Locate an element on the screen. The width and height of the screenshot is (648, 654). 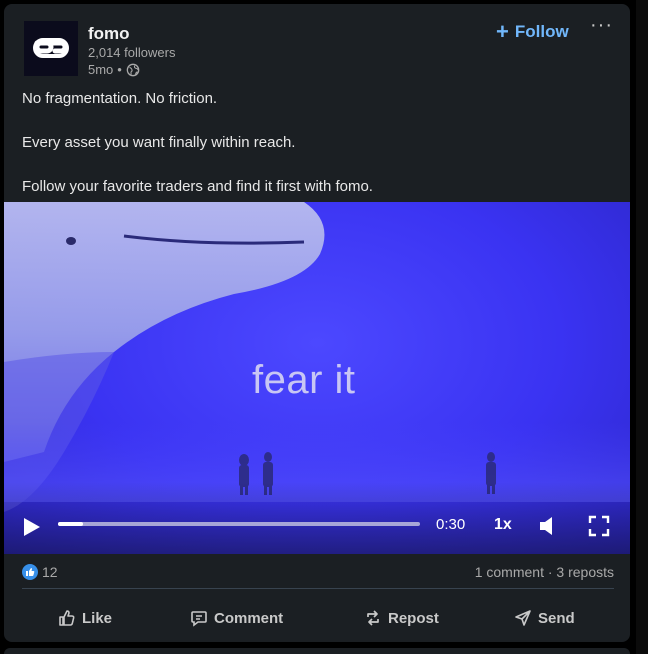
speaker-muted-icon is located at coordinates (546, 526).